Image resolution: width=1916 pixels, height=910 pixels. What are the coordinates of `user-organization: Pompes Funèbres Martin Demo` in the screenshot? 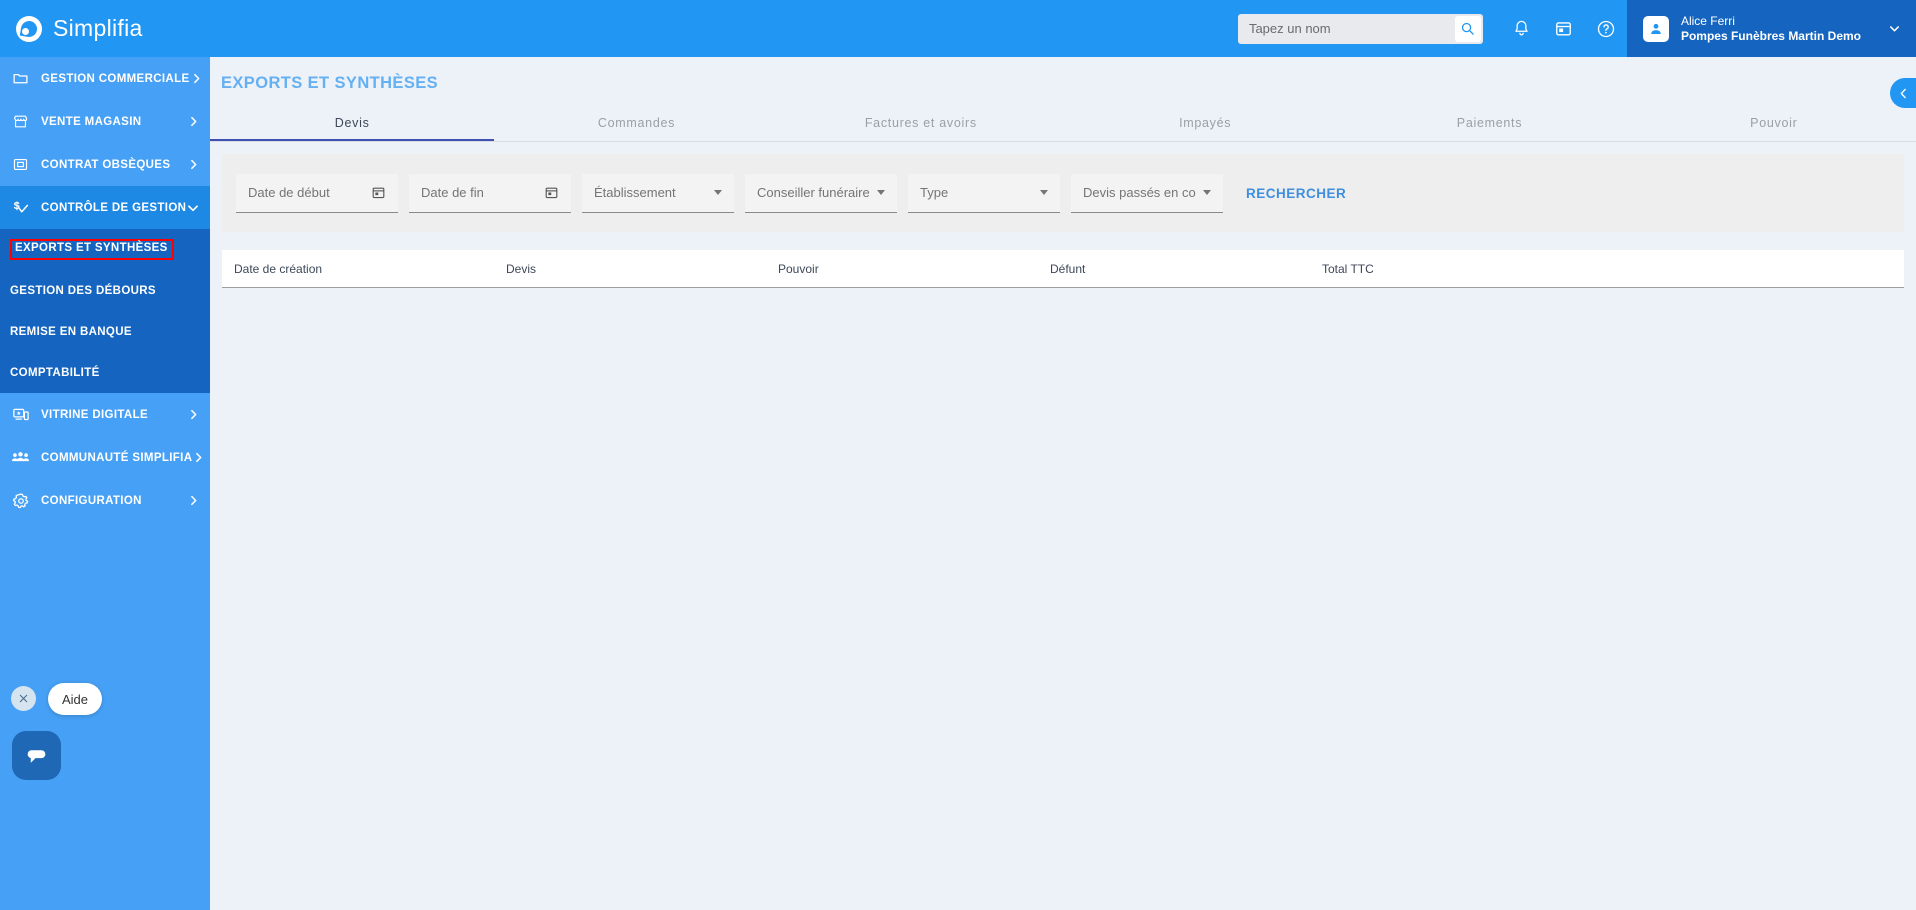 It's located at (1770, 35).